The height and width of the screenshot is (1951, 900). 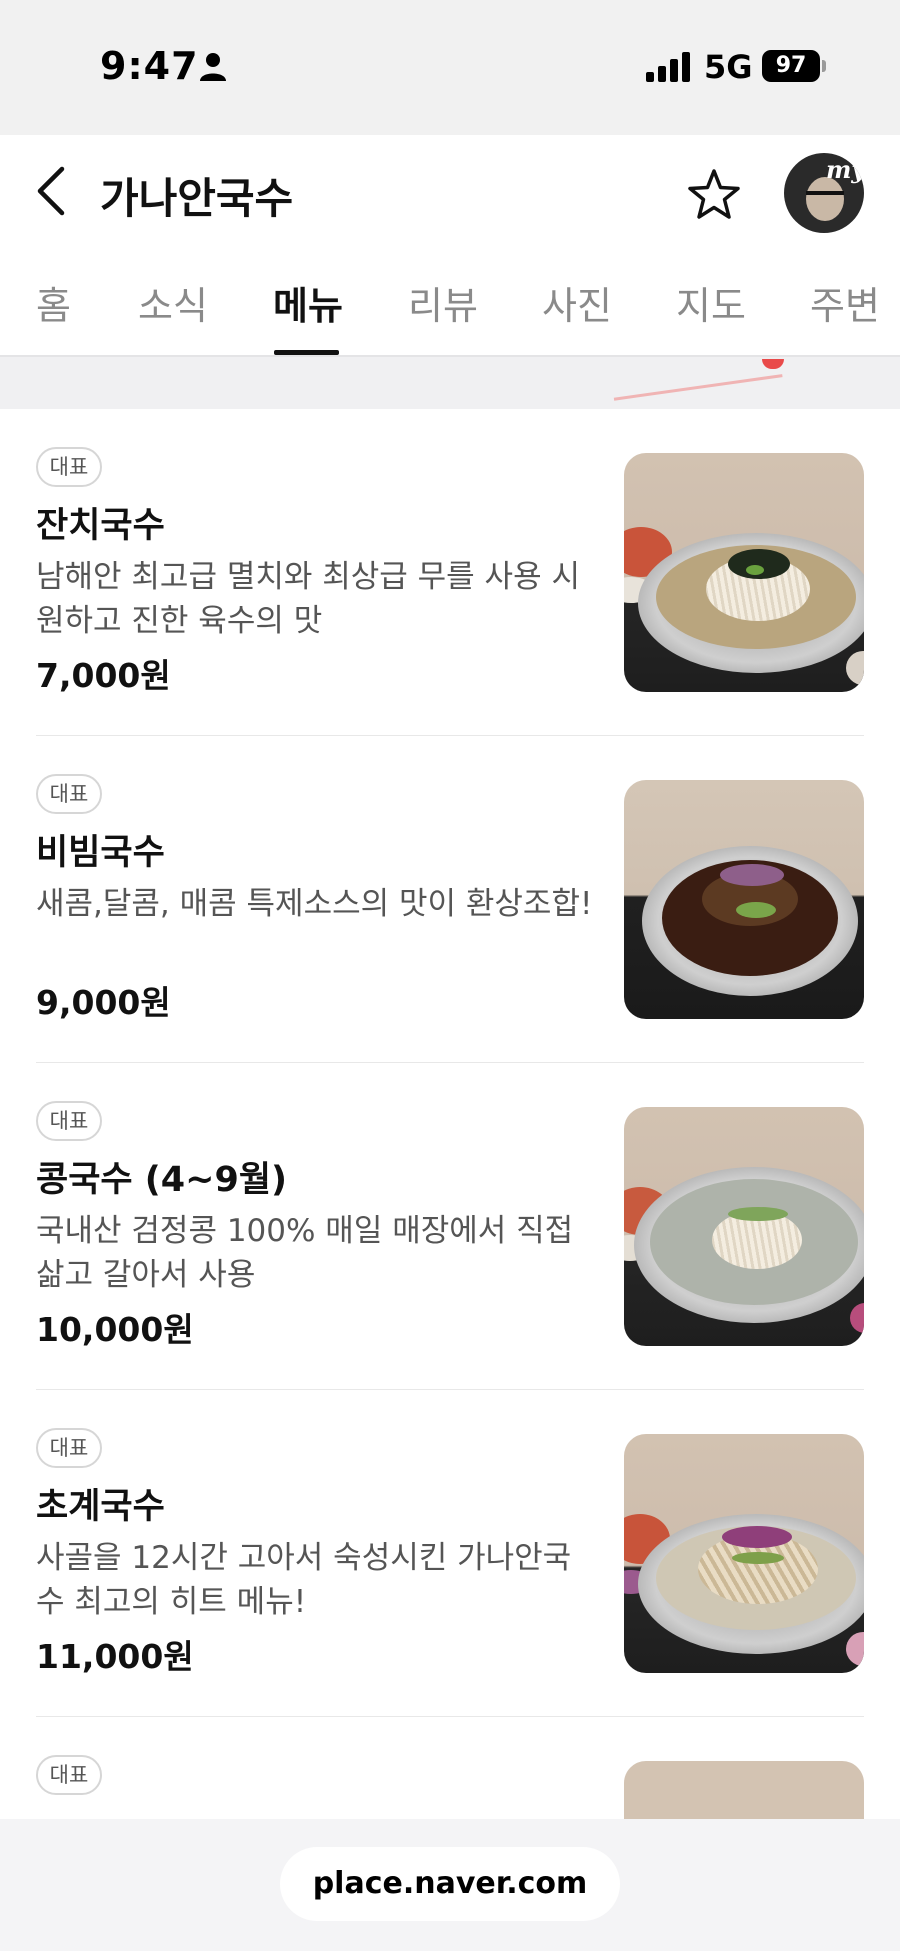 What do you see at coordinates (744, 1226) in the screenshot?
I see `kong-guksu-photo` at bounding box center [744, 1226].